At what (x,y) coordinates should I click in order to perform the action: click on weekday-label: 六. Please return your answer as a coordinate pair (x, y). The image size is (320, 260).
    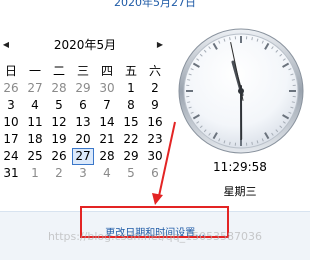
    Looking at the image, I should click on (155, 71).